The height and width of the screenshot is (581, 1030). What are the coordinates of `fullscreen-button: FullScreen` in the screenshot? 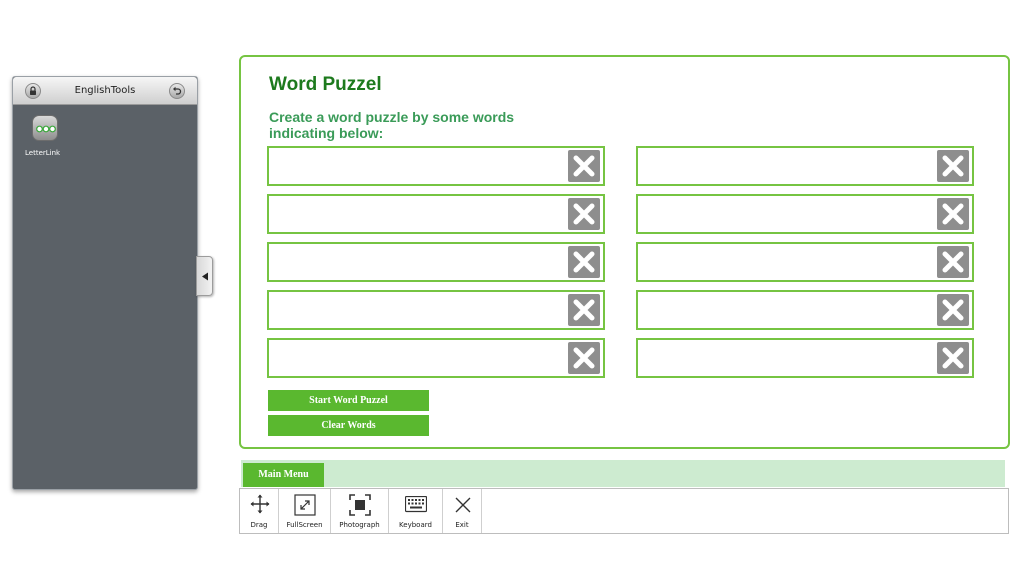 It's located at (305, 511).